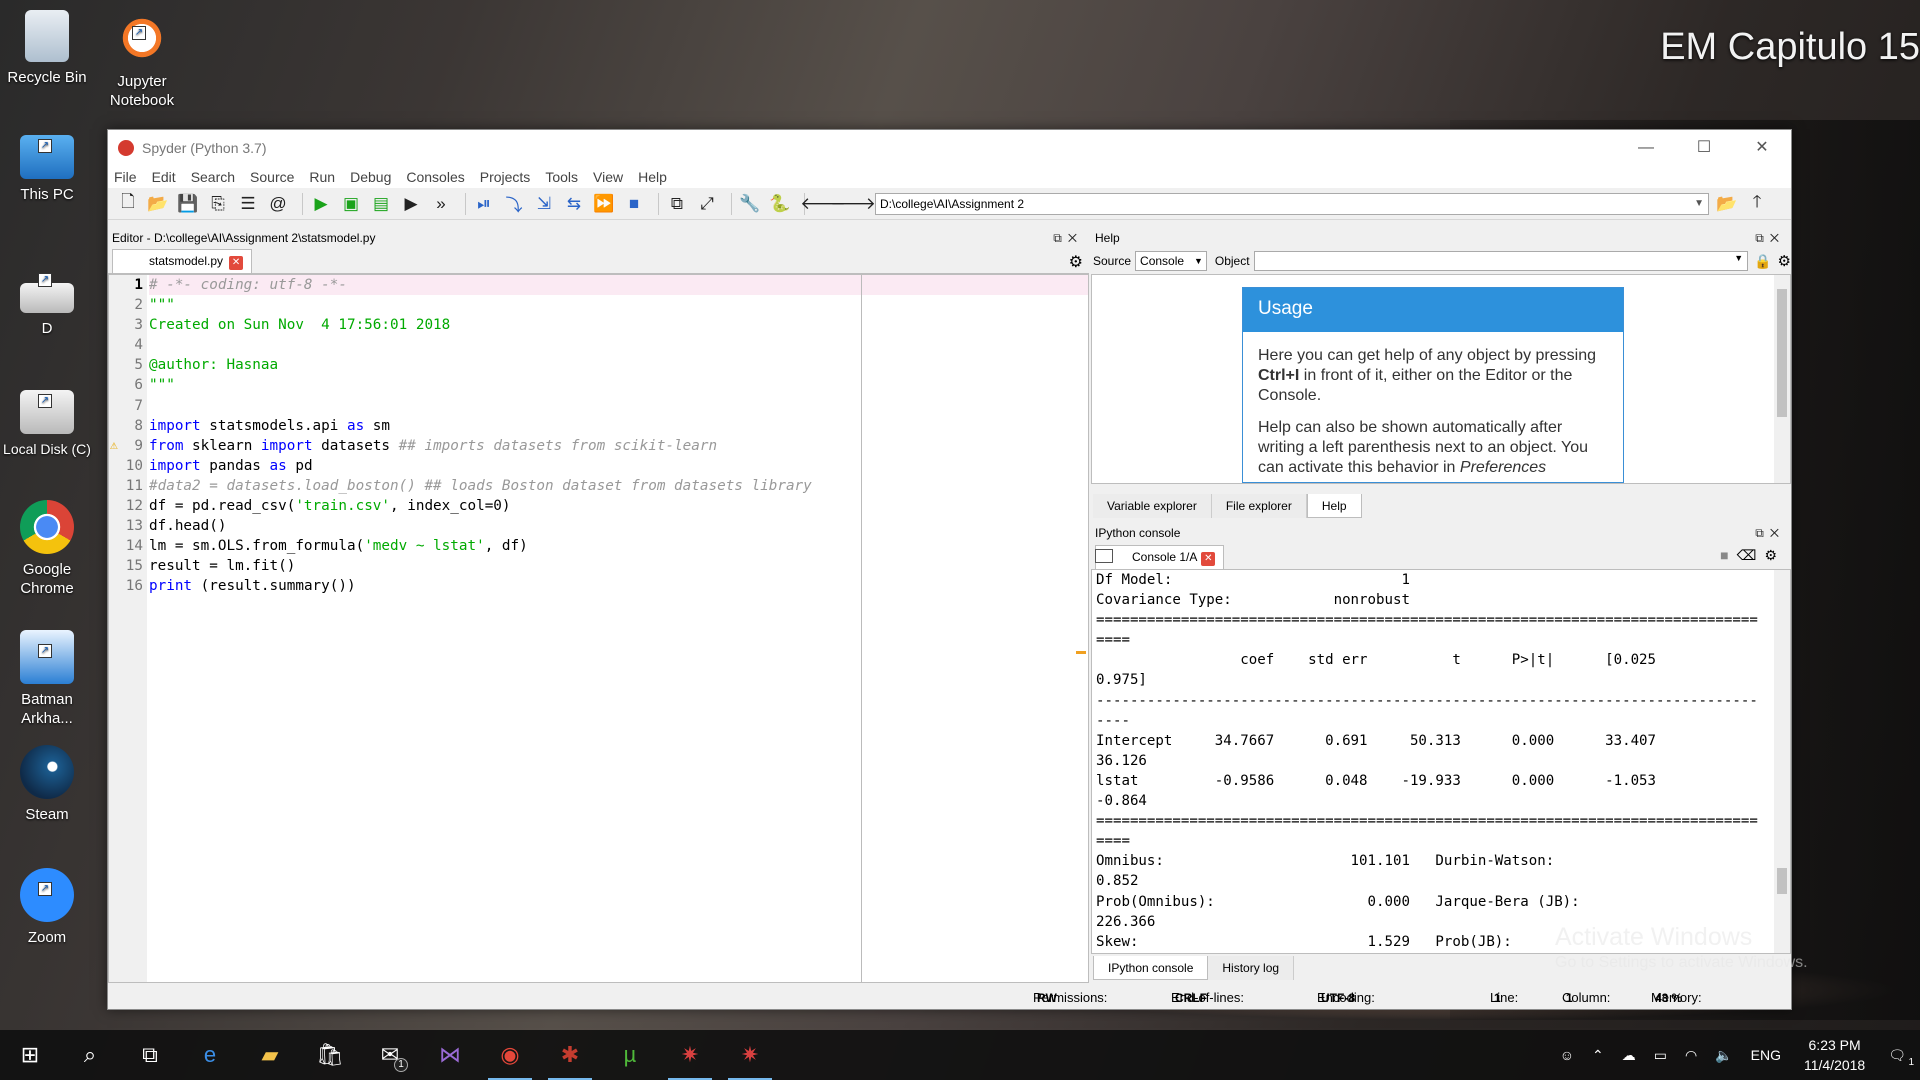 This screenshot has width=1920, height=1080. What do you see at coordinates (164, 177) in the screenshot?
I see `menu-edit: Edit` at bounding box center [164, 177].